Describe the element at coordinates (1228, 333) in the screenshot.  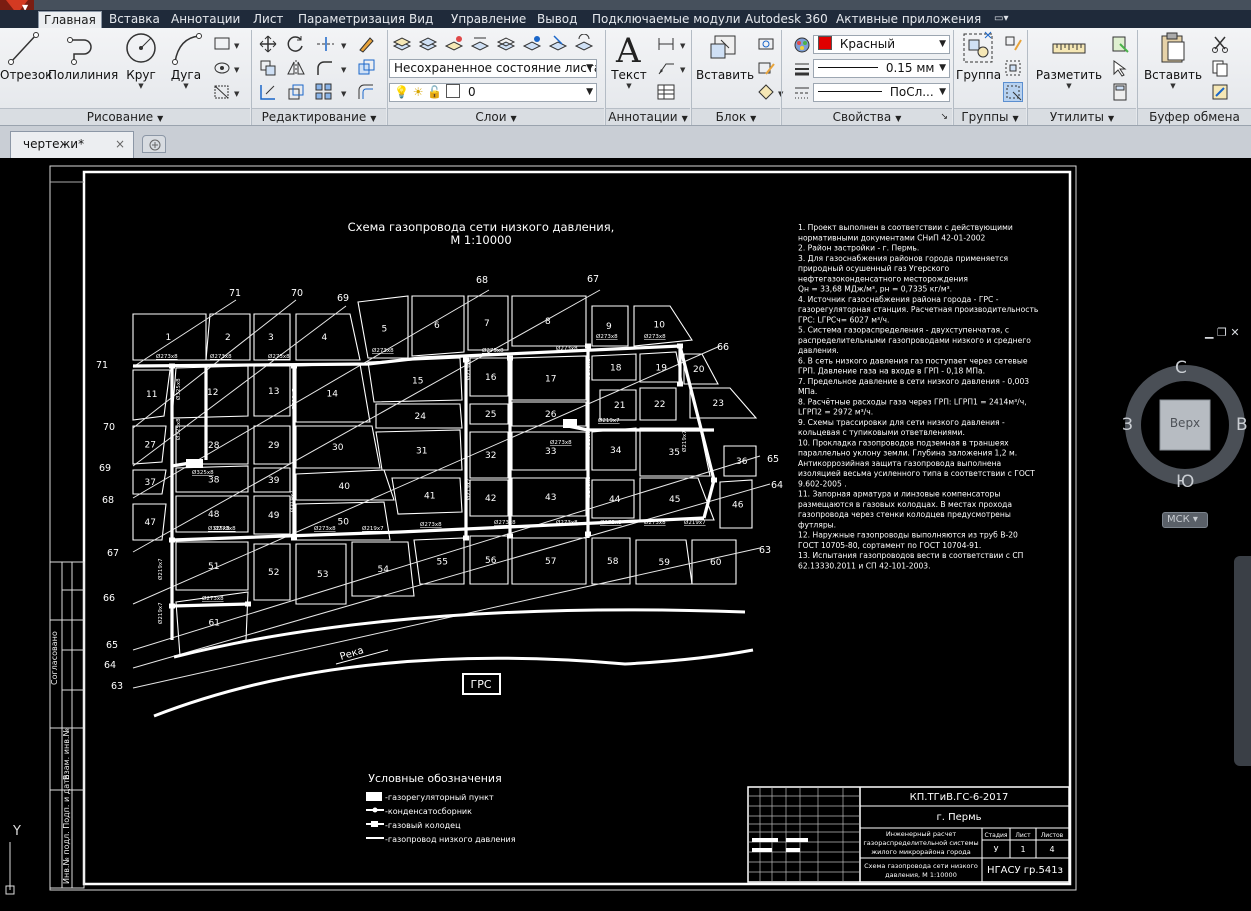
I see `viewport-window-controls: ▁ ❐ ✕` at that location.